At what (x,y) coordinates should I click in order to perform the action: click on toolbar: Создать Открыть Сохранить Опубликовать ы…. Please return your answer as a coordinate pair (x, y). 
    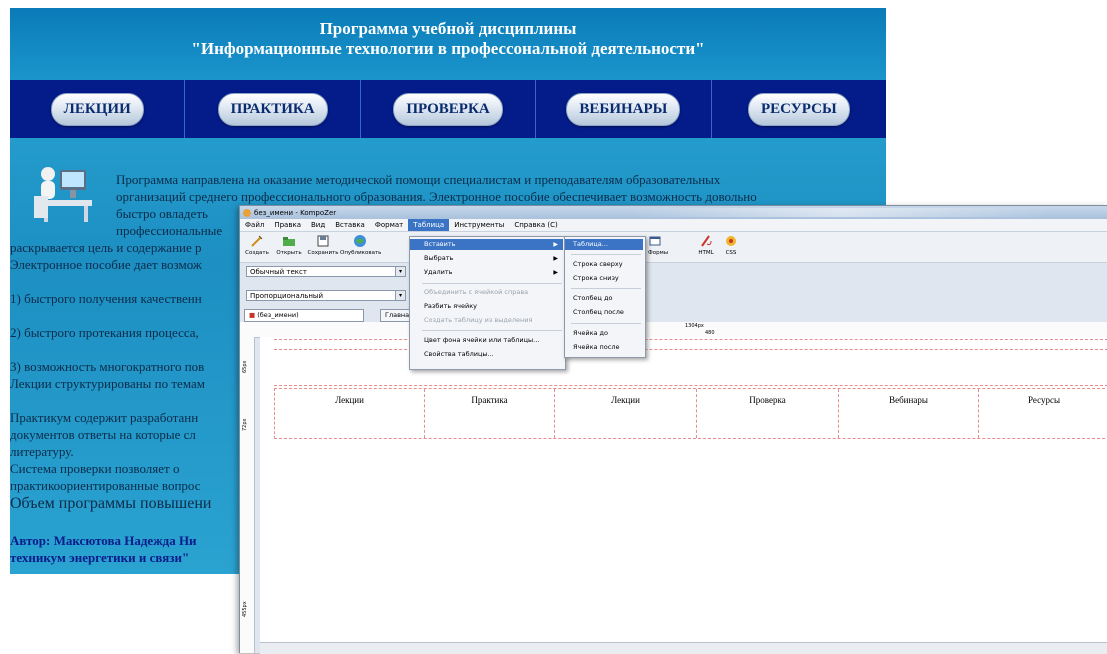
    Looking at the image, I should click on (673, 247).